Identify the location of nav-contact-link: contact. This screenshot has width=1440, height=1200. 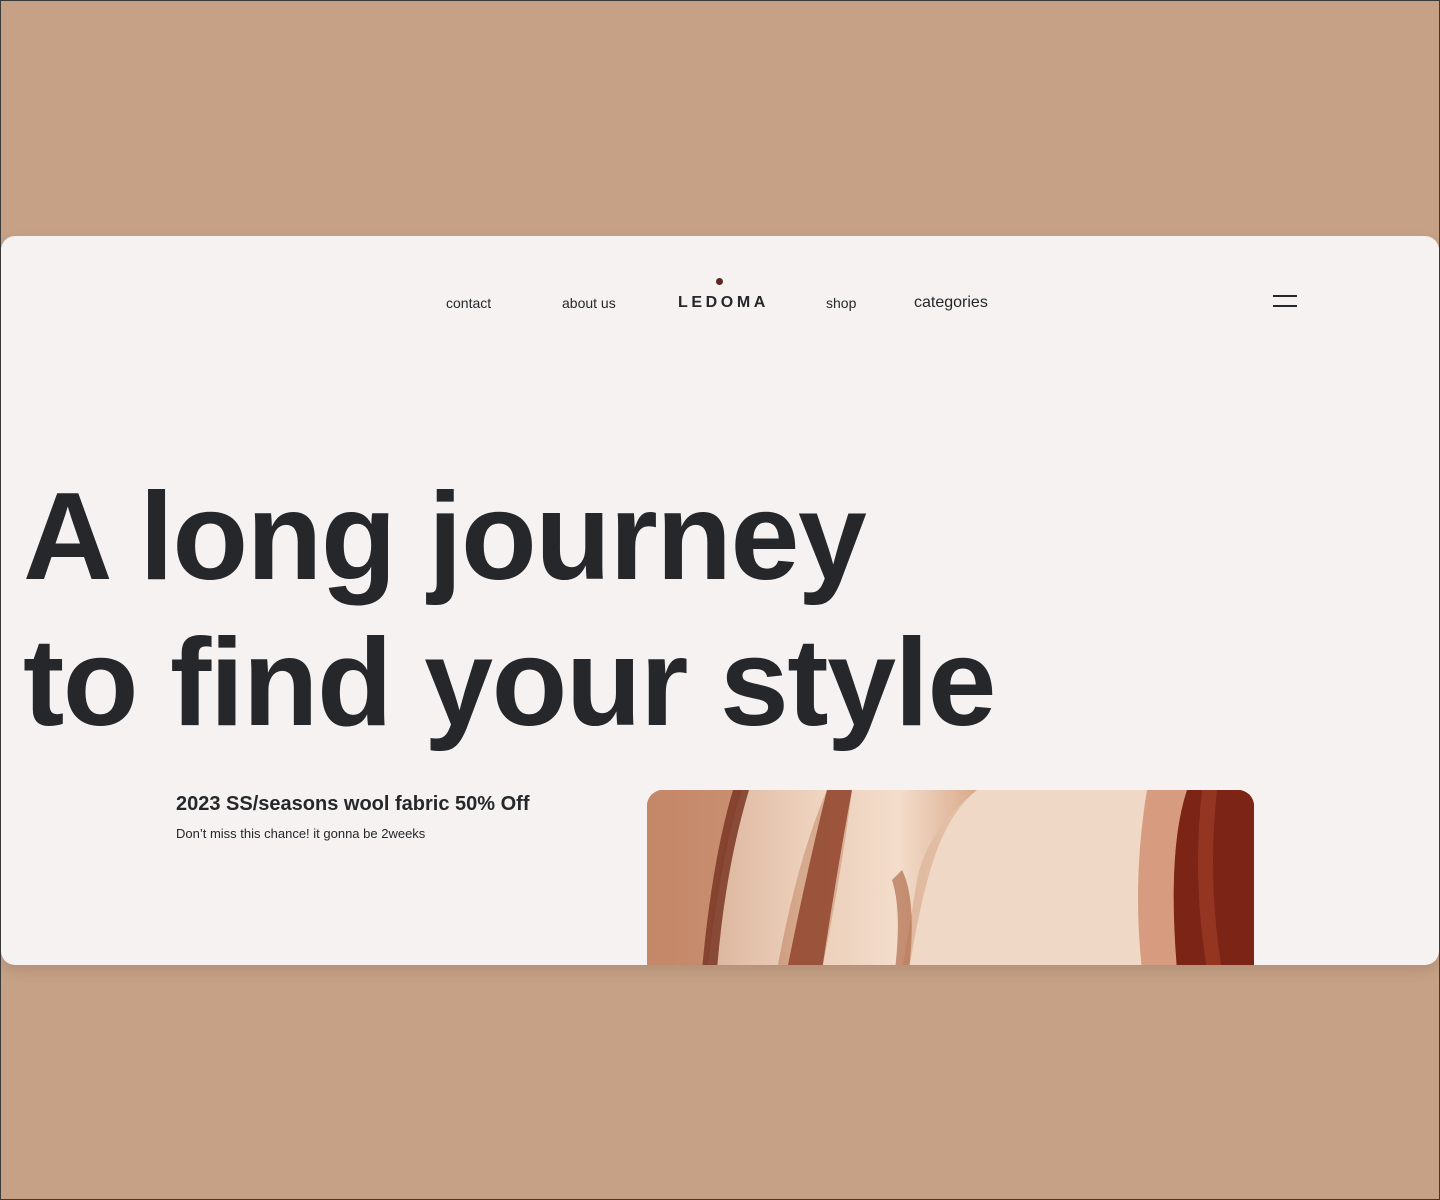
(468, 303).